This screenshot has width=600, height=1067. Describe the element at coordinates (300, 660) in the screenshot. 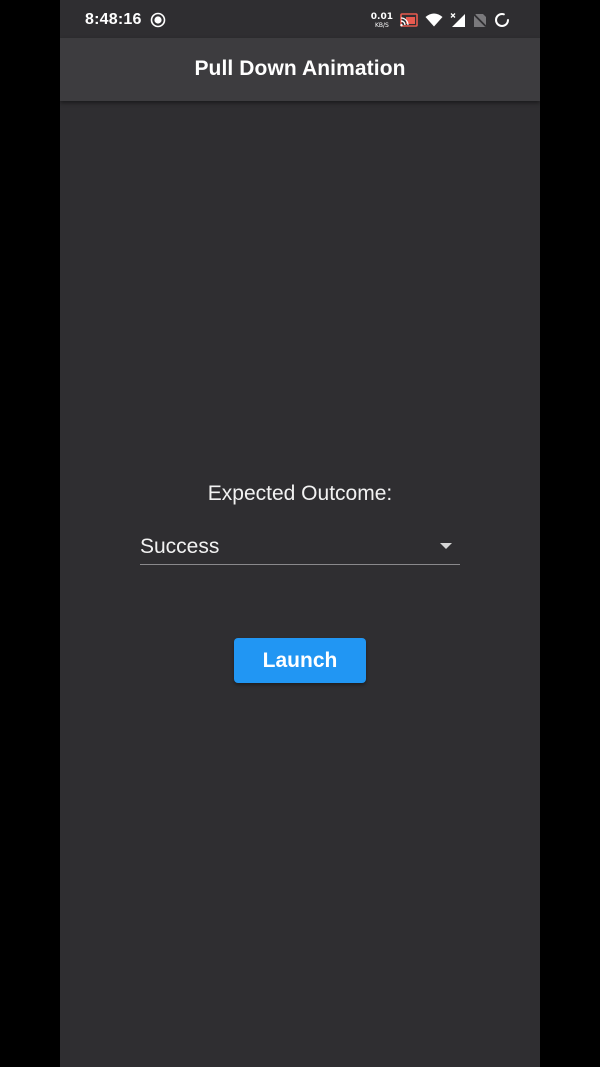

I see `launch-button: Launch` at that location.